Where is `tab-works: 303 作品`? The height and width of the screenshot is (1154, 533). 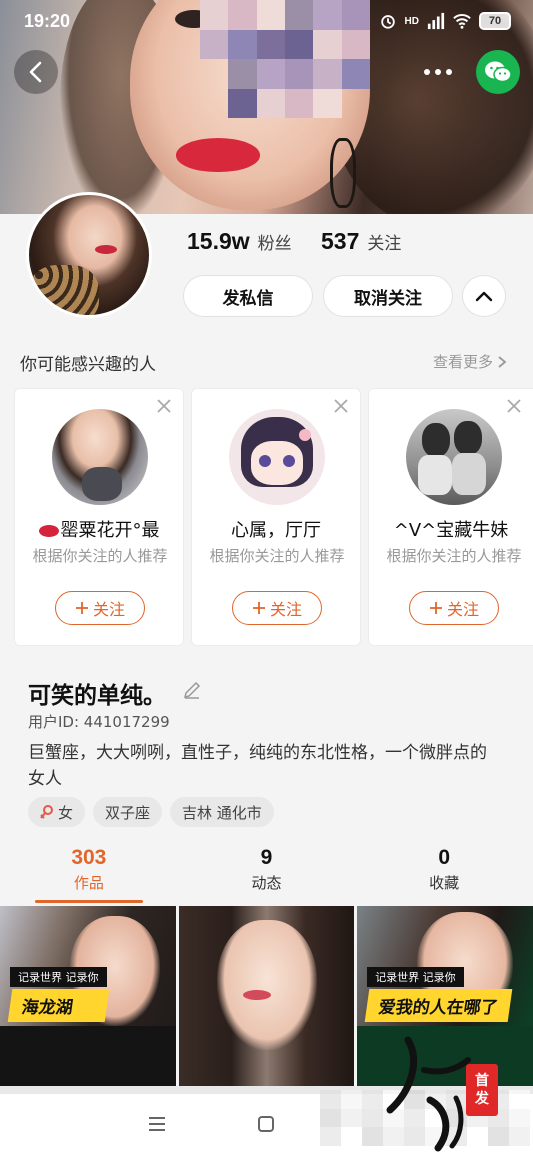
tab-works: 303 作品 is located at coordinates (89, 875).